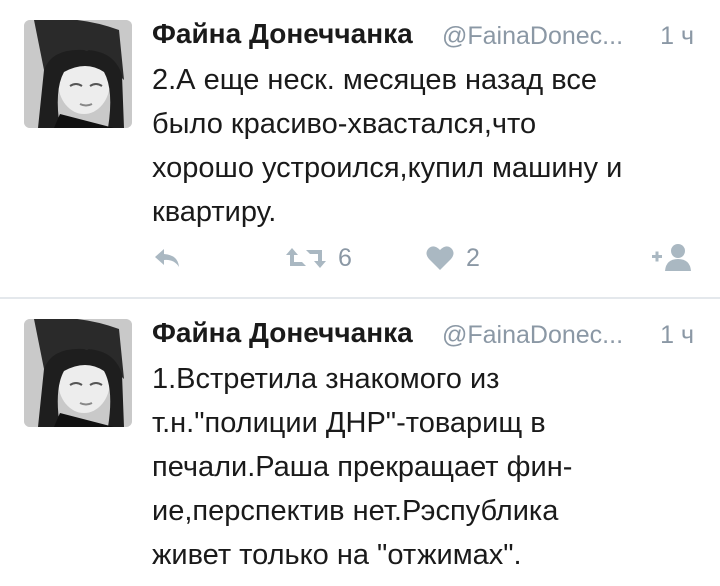  I want to click on follow-button, so click(672, 258).